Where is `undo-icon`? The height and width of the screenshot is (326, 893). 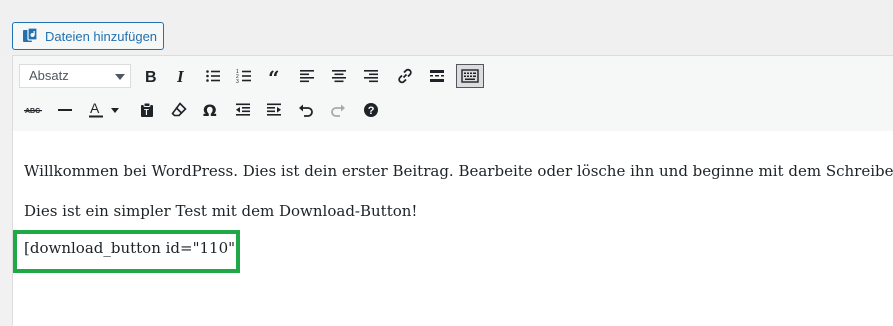
undo-icon is located at coordinates (306, 110).